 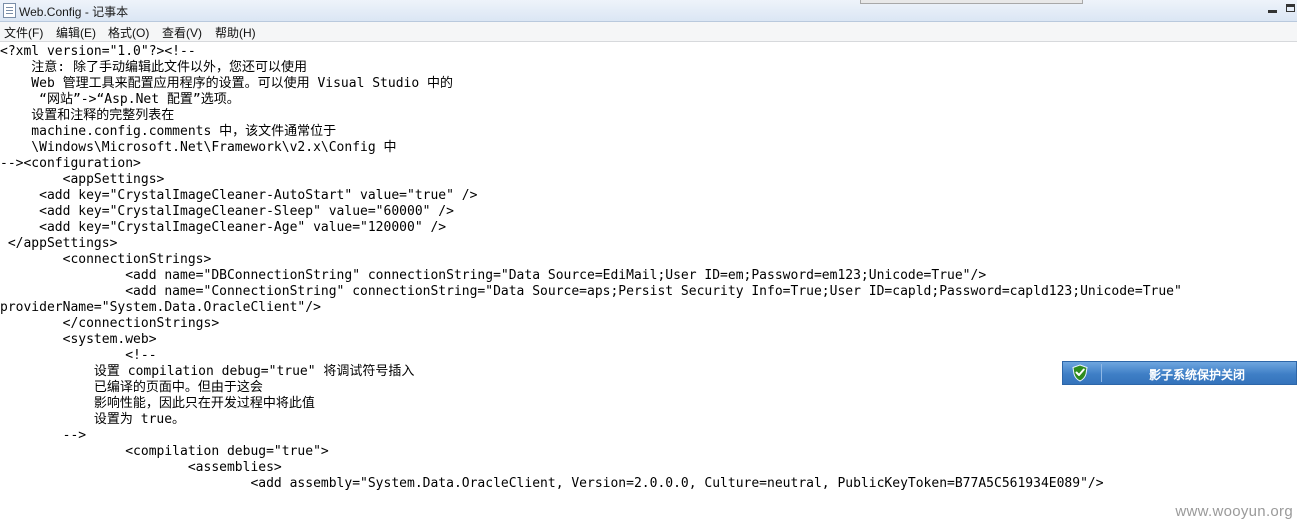 I want to click on editor-line: <?xml version="1.0"?><!--, so click(x=98, y=51).